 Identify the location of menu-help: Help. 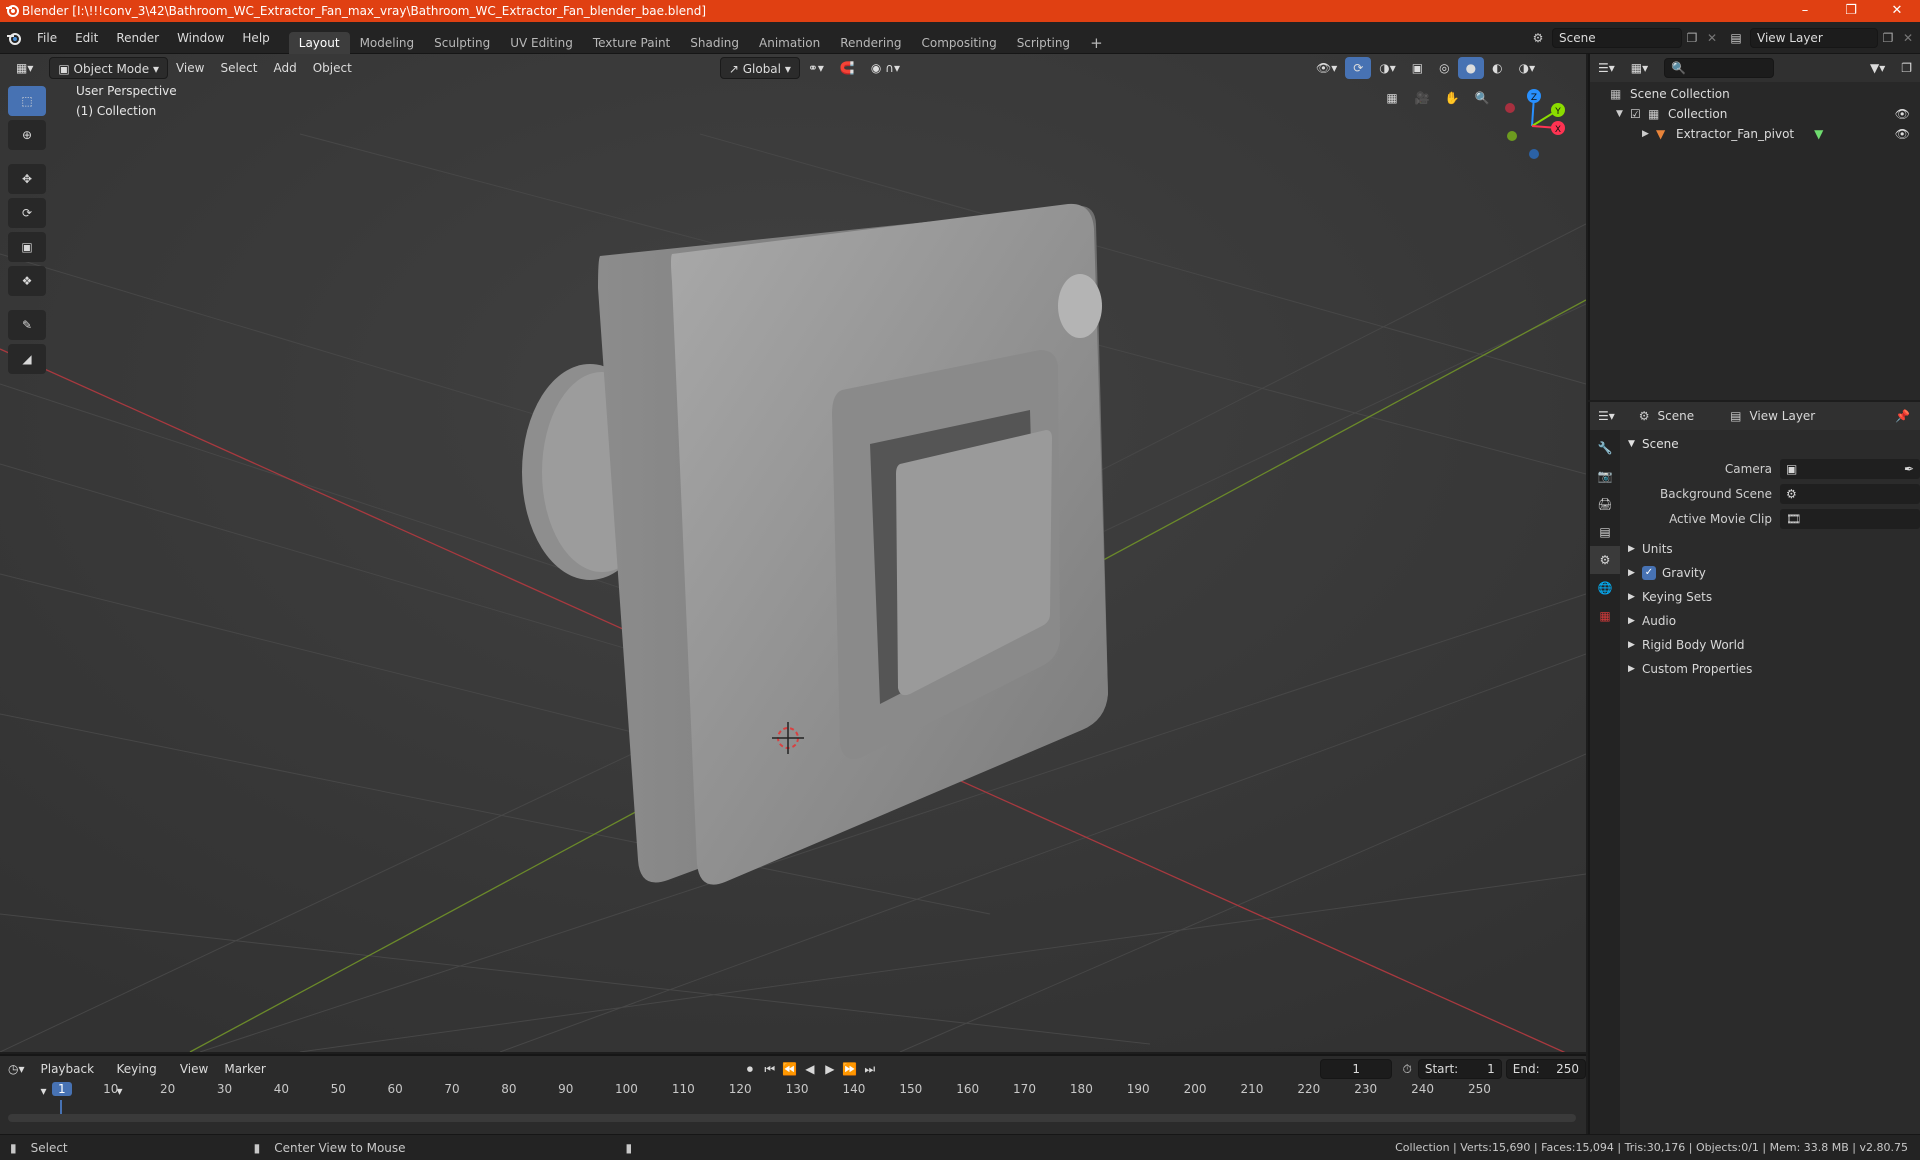
(255, 38).